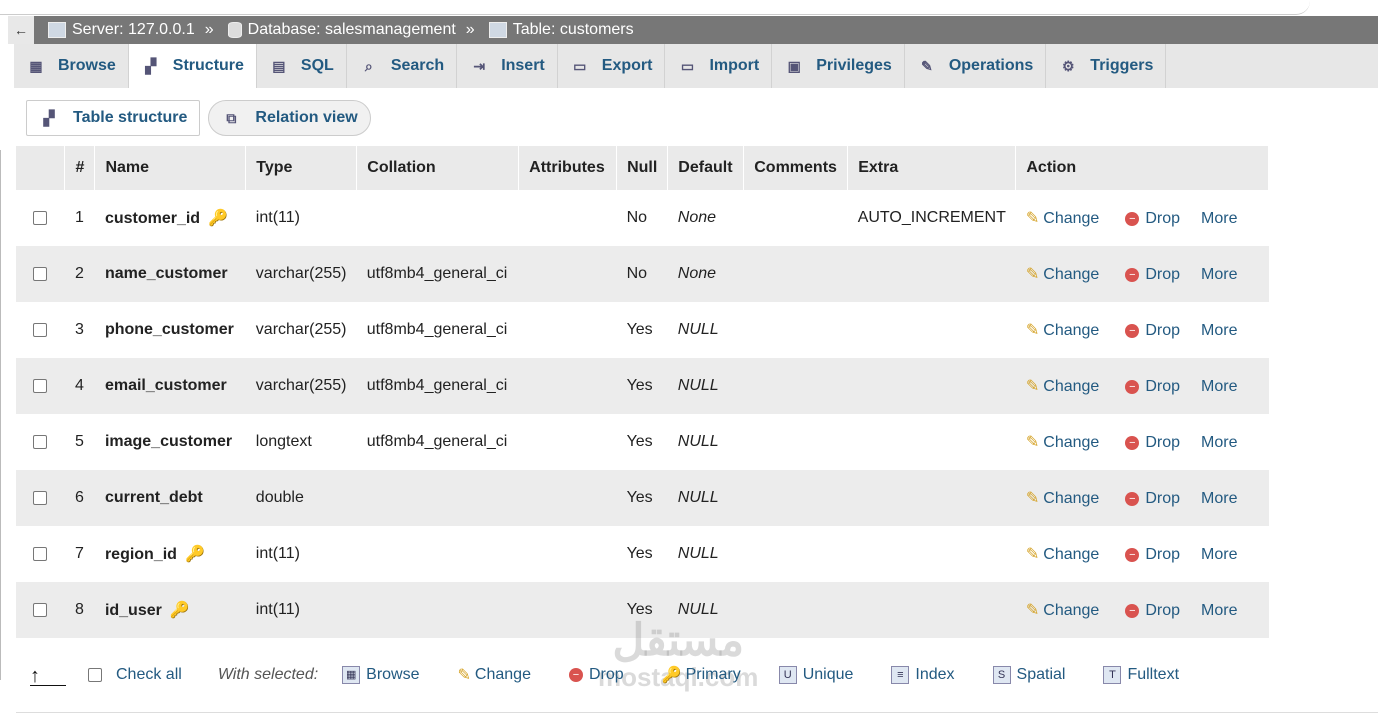 The image size is (1378, 722). I want to click on tab-insert: ⇥ Insert, so click(507, 66).